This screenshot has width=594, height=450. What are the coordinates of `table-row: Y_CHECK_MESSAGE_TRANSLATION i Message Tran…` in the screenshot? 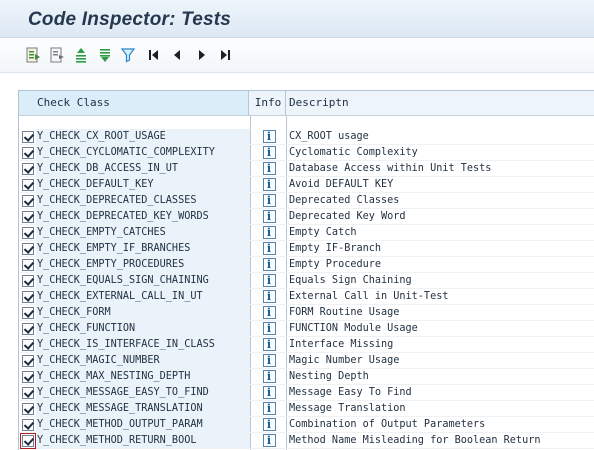 It's located at (306, 409).